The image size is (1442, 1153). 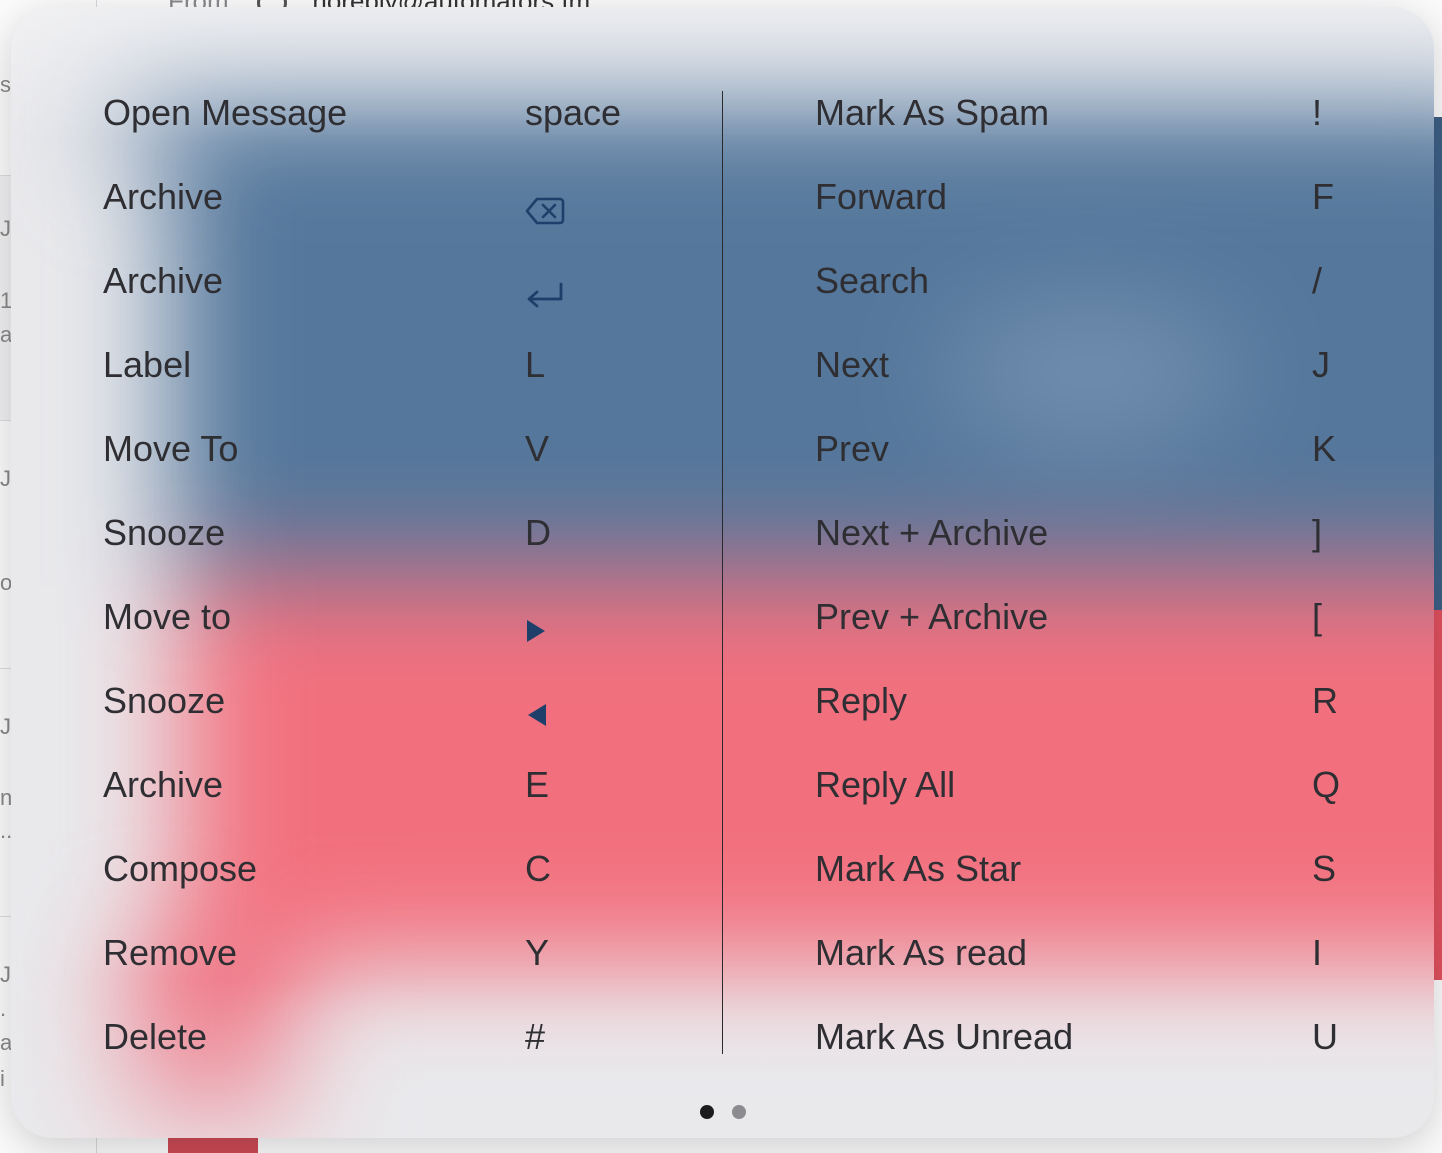 I want to click on shortcut-action: Mark As Unread, so click(x=944, y=1036).